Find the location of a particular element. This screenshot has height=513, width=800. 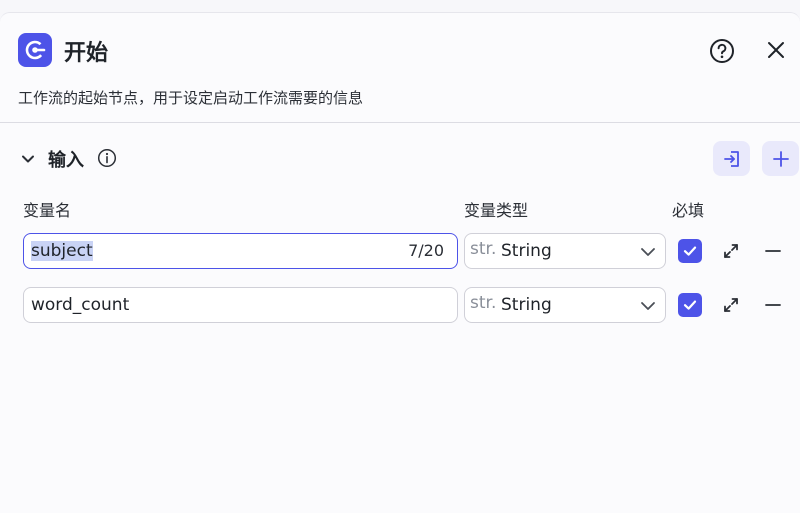

variable-name-value: subject is located at coordinates (62, 251).